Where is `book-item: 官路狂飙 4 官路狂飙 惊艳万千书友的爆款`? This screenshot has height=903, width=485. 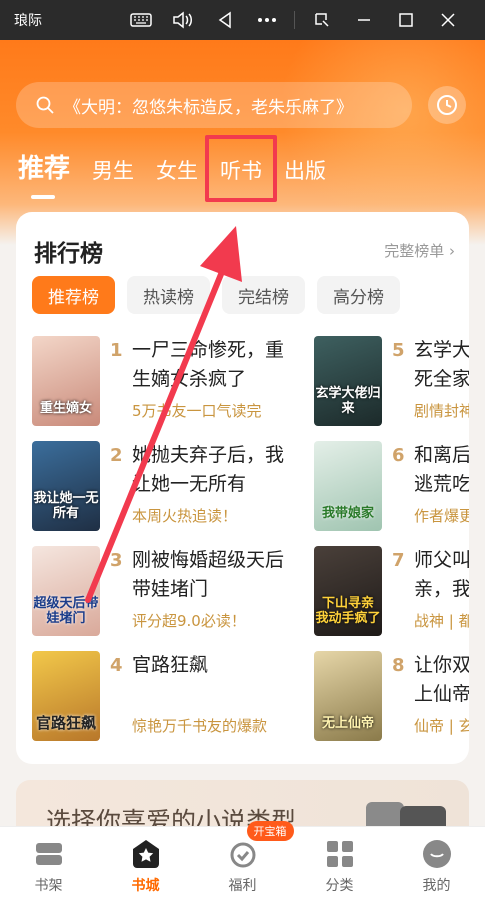
book-item: 官路狂飙 4 官路狂飙 惊艳万千书友的爆款 is located at coordinates (152, 697).